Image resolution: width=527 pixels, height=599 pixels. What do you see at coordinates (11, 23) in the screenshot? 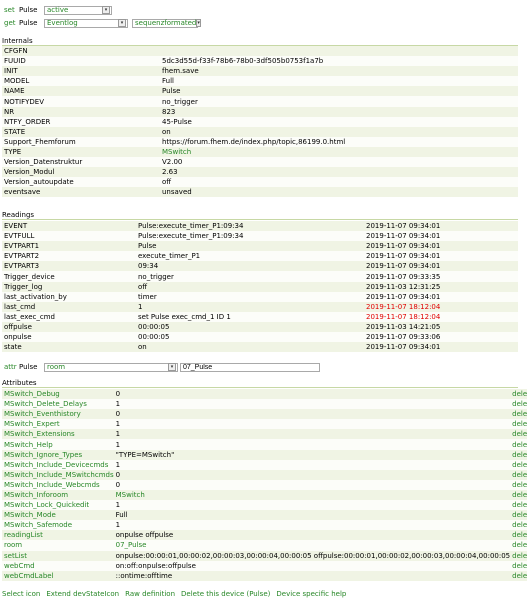
I see `get-link: get` at bounding box center [11, 23].